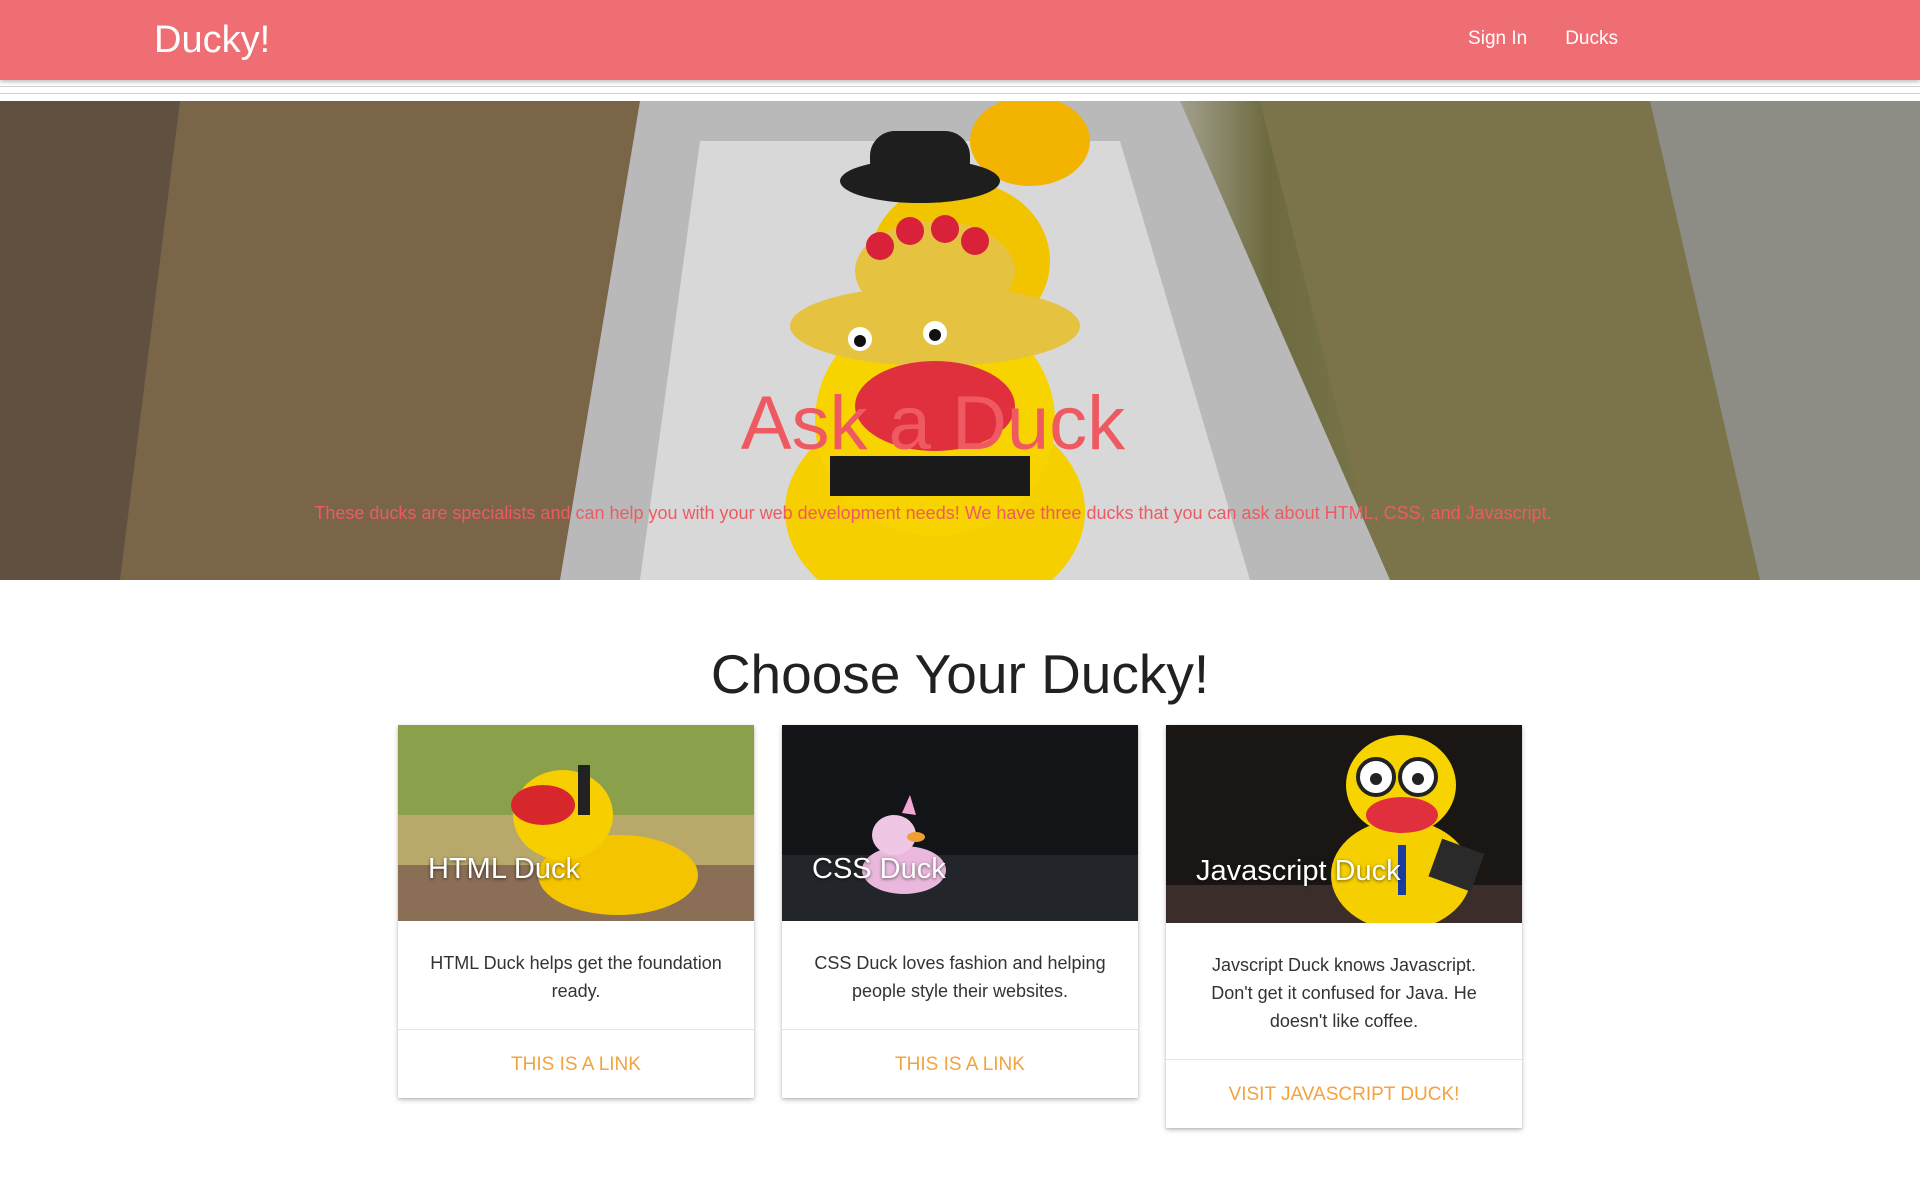 This screenshot has height=1182, width=1920. I want to click on css-duck-image, so click(960, 823).